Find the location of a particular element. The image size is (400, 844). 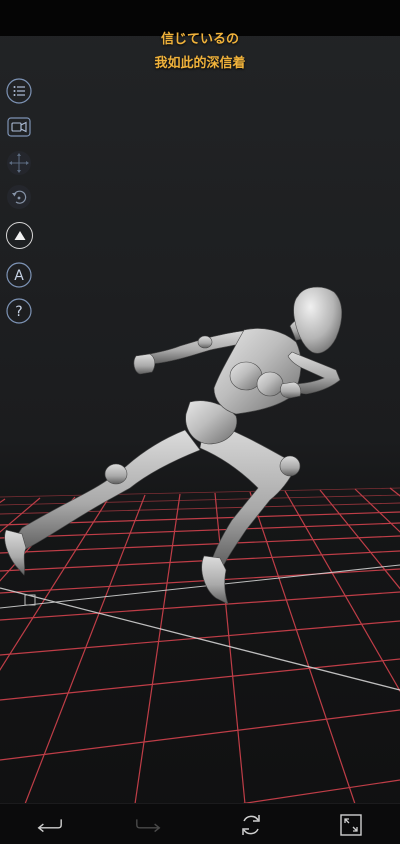

lyrics-overlay: 信じているの 我如此的深信着 is located at coordinates (200, 52).